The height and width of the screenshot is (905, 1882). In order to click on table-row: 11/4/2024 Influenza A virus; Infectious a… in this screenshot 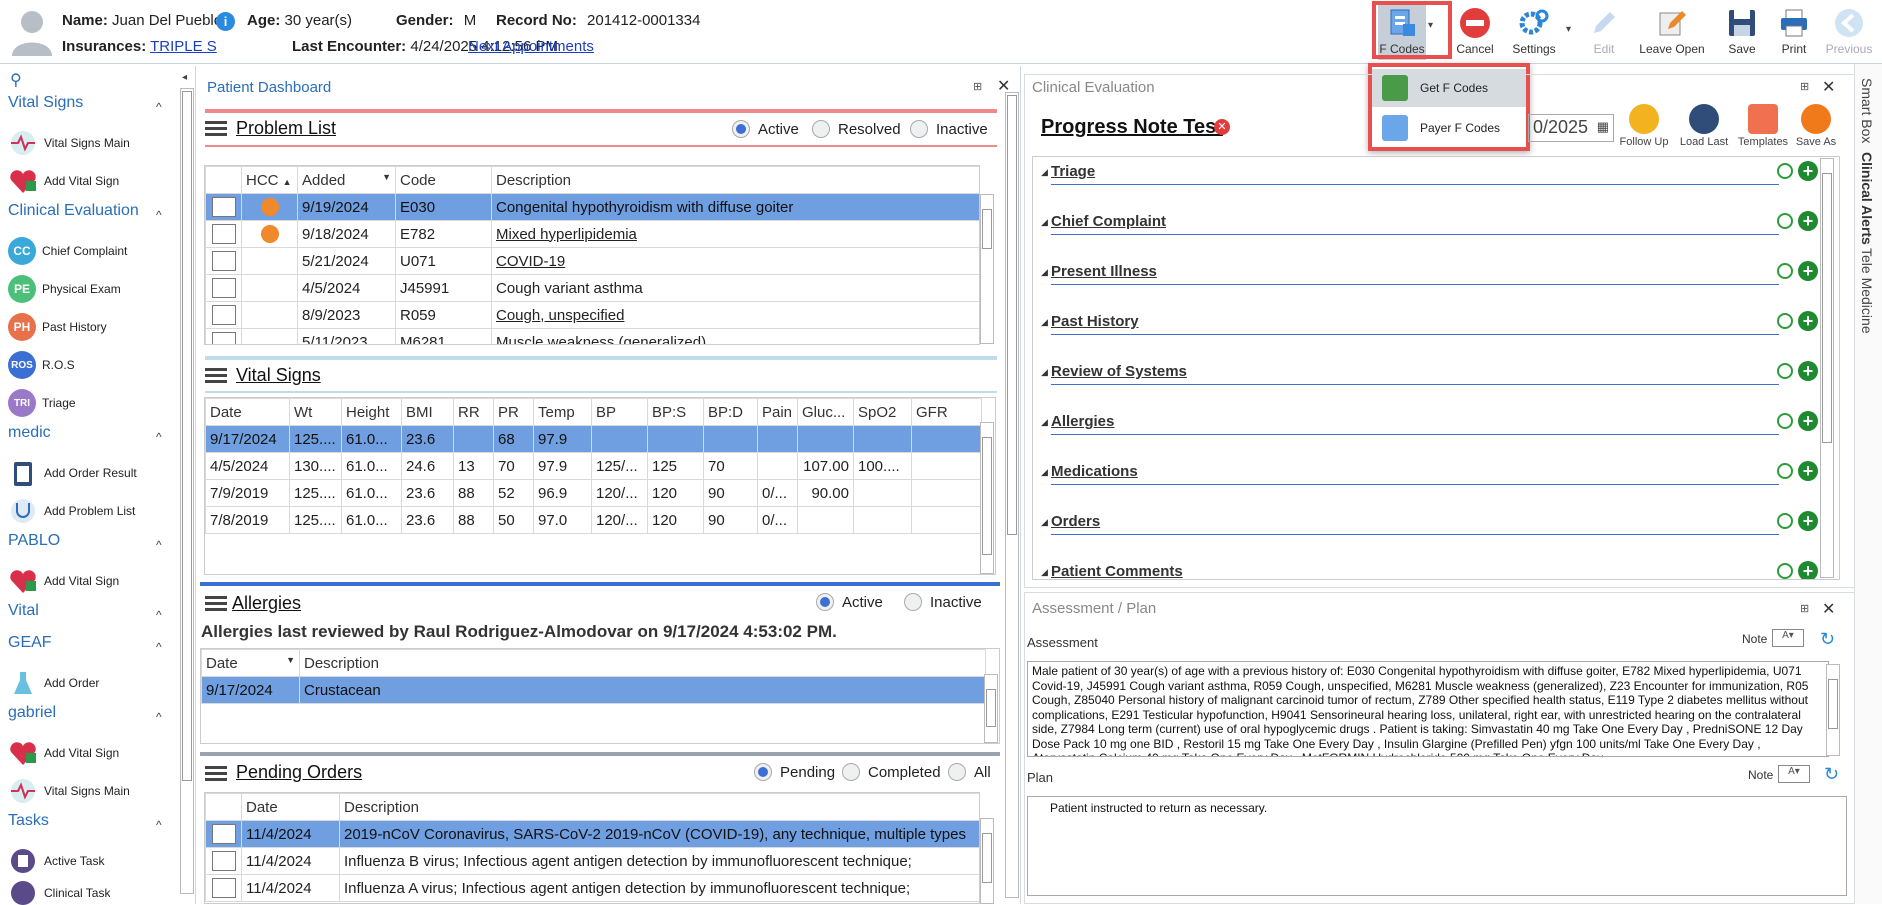, I will do `click(592, 888)`.